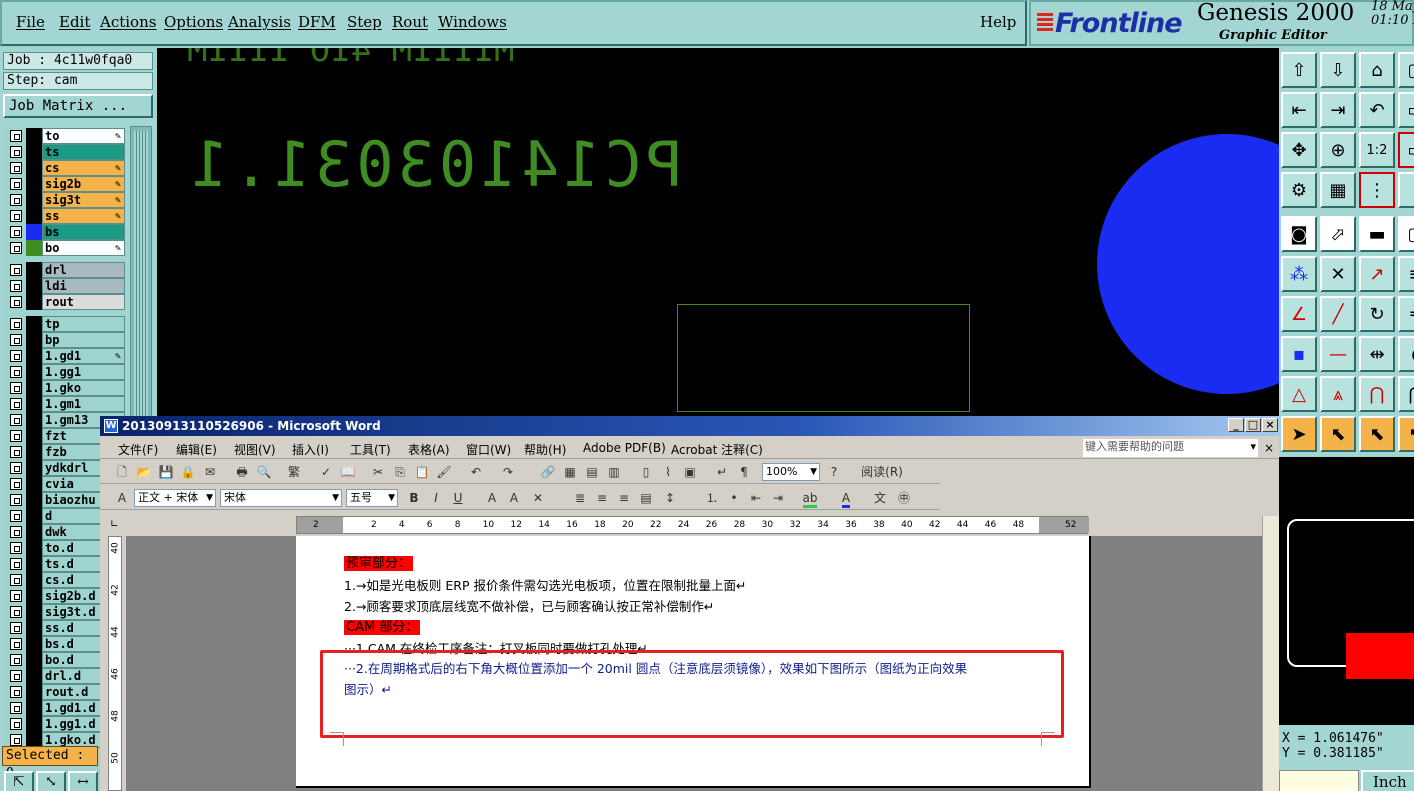  I want to click on numbering-icon: ⒈, so click(712, 498).